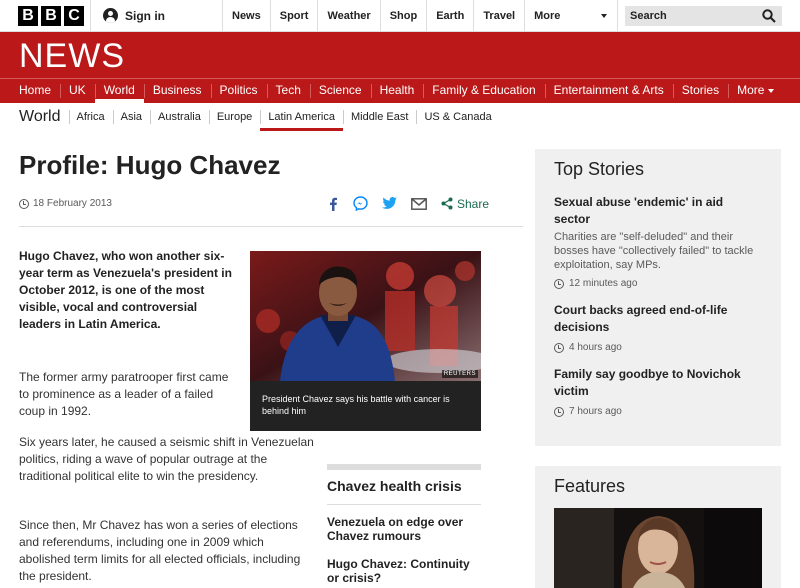 The width and height of the screenshot is (800, 588). I want to click on top-story-time: 7 hours ago, so click(658, 411).